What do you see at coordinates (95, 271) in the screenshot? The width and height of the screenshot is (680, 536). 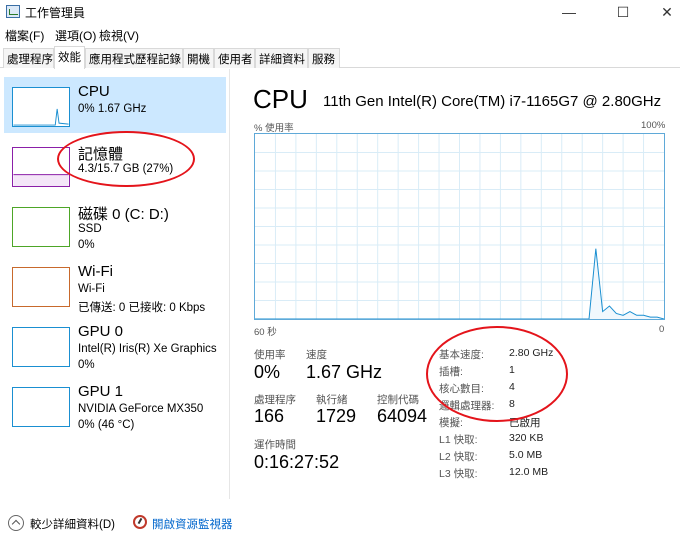 I see `sidebar-item-label: Wi-Fi` at bounding box center [95, 271].